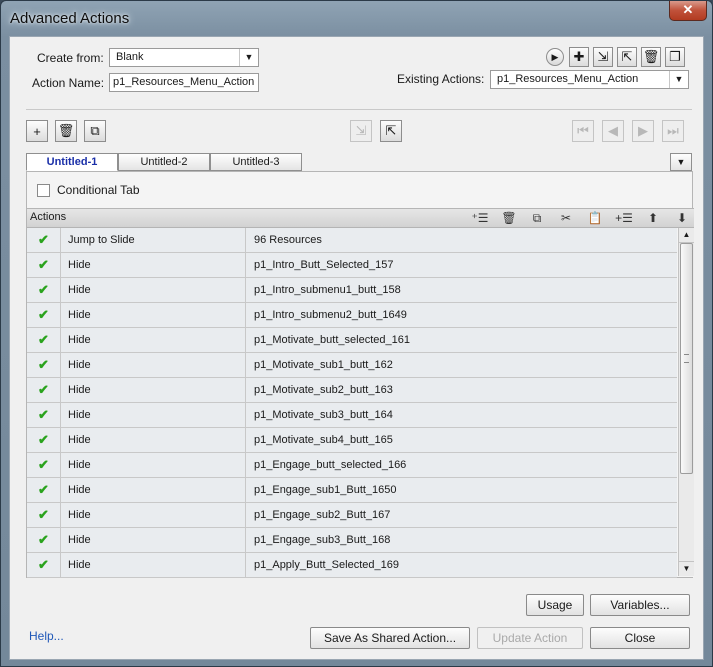 Image resolution: width=713 pixels, height=667 pixels. I want to click on table-row: ✔ Hide p1_Motivate_sub4_butt_165, so click(352, 440).